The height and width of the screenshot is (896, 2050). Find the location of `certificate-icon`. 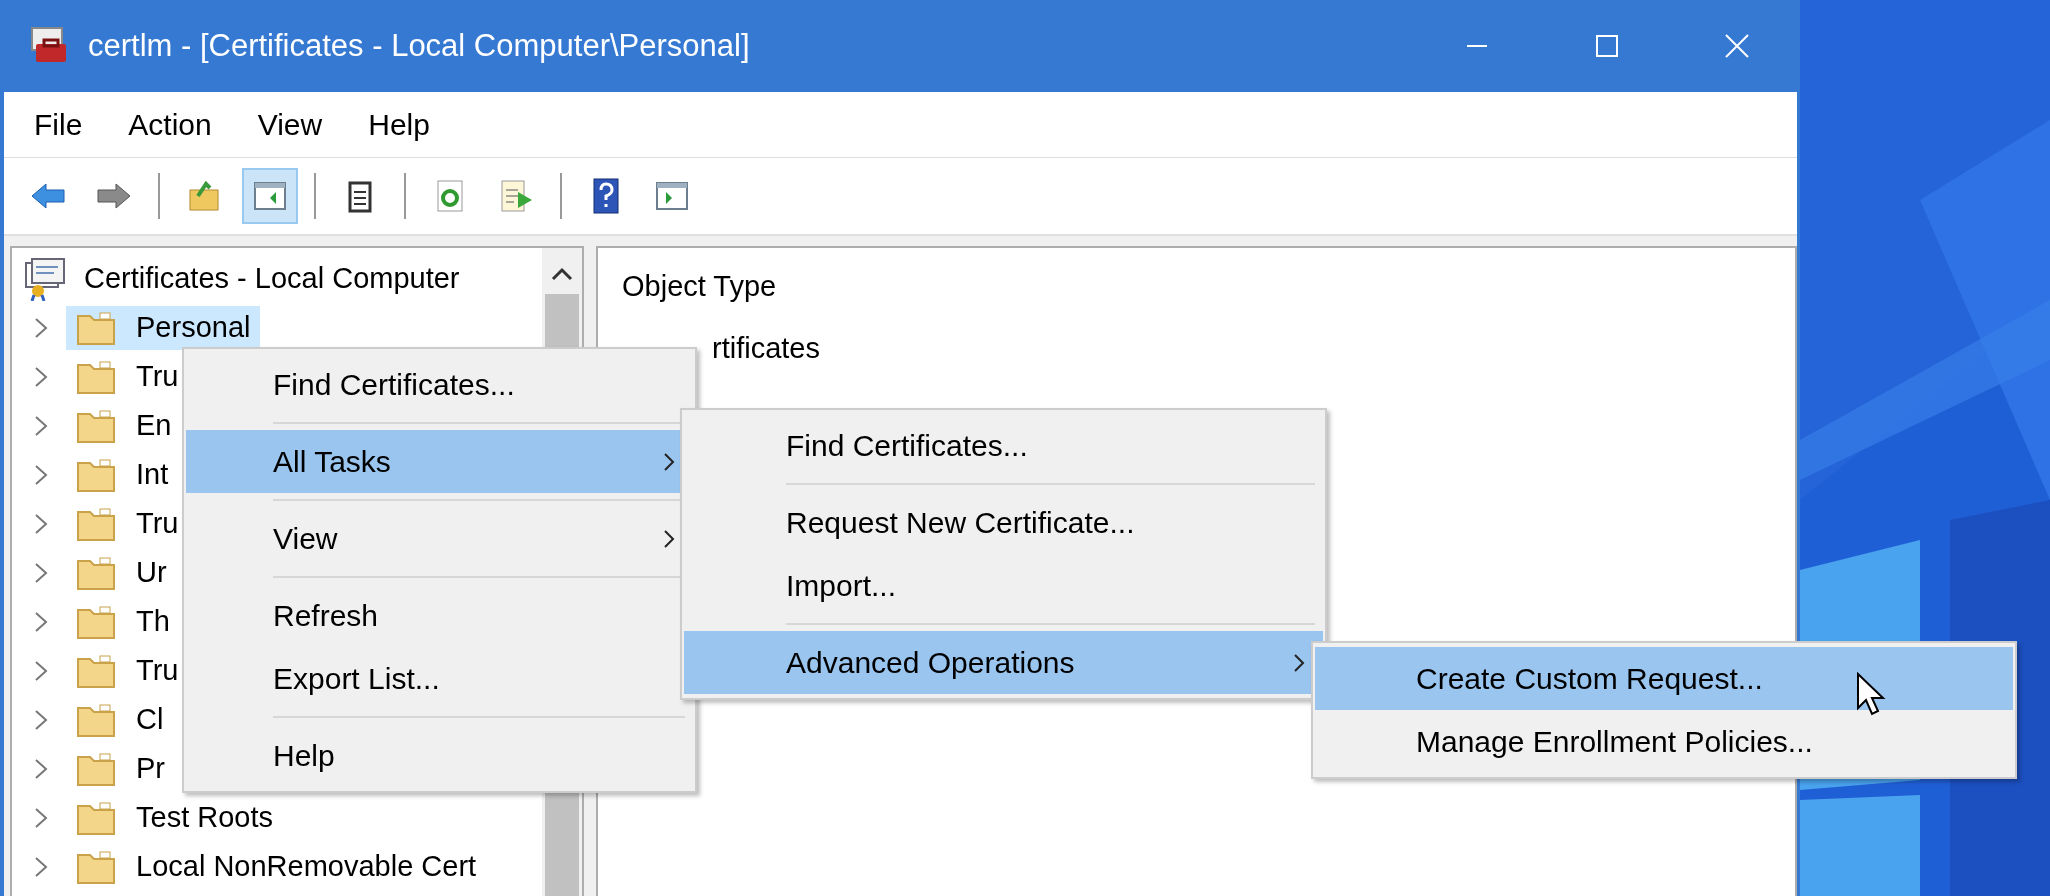

certificate-icon is located at coordinates (46, 278).